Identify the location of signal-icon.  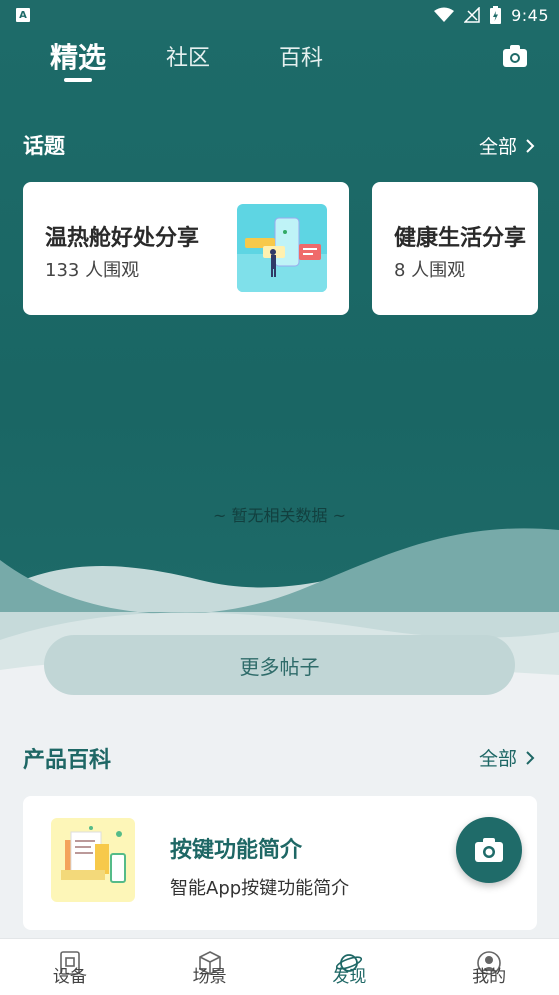
(472, 15).